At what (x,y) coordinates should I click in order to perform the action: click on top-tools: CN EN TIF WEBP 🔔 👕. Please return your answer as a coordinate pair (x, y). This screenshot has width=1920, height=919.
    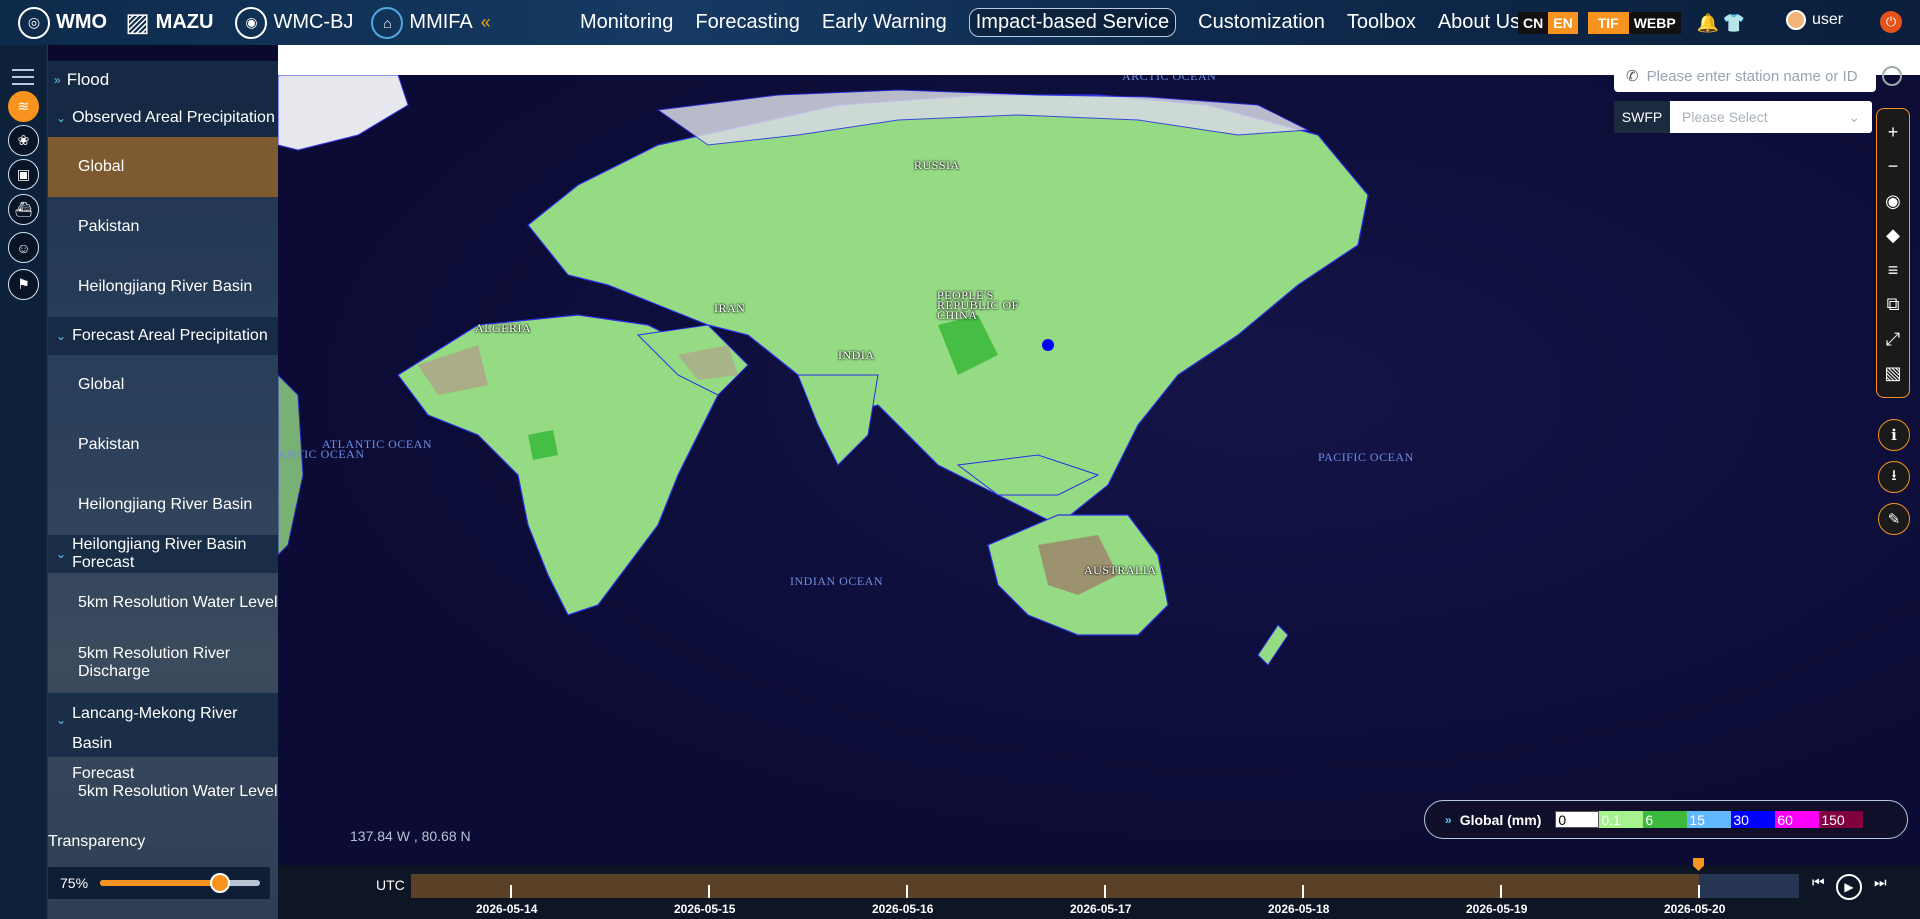
    Looking at the image, I should click on (1632, 23).